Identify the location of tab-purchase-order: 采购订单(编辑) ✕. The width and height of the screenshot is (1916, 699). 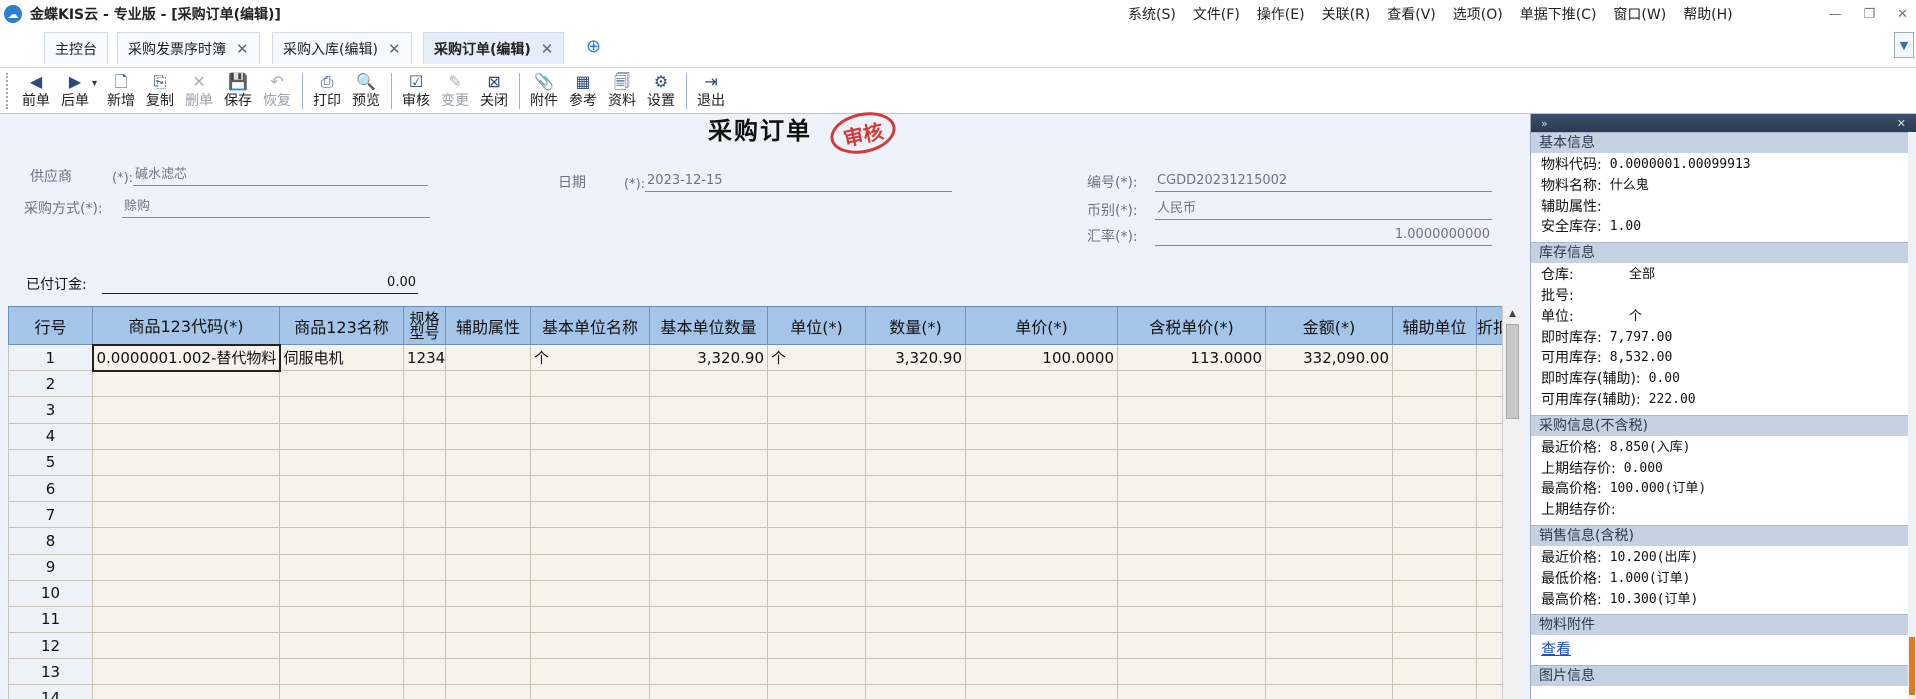
(494, 48).